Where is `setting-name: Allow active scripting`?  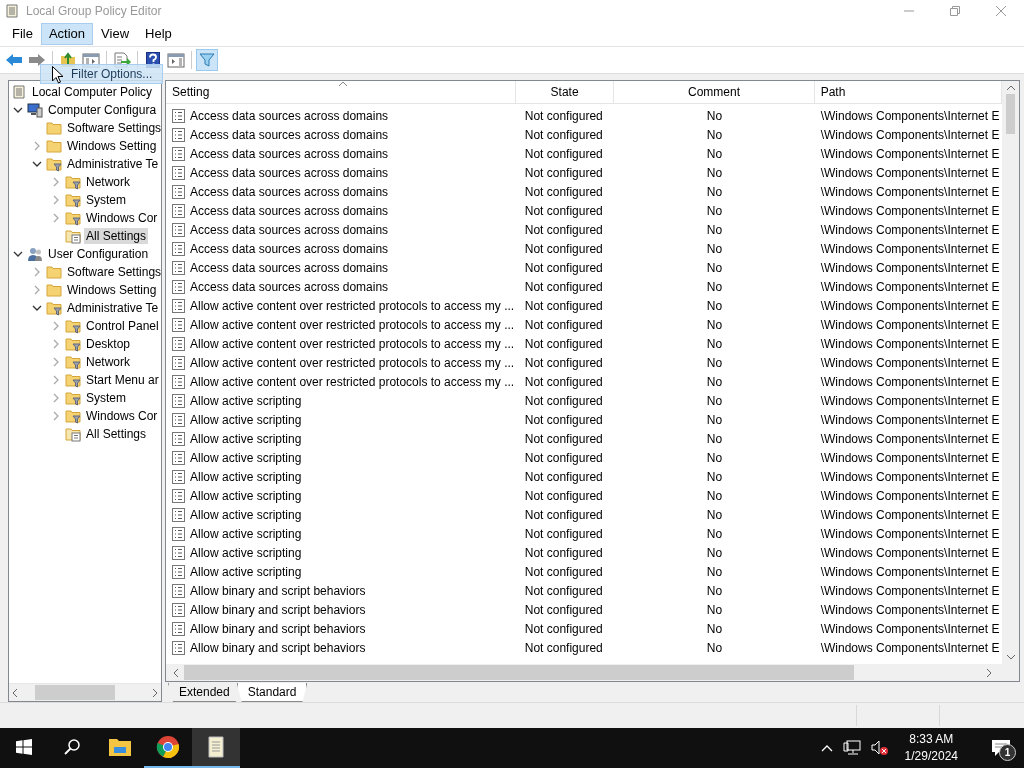 setting-name: Allow active scripting is located at coordinates (246, 439).